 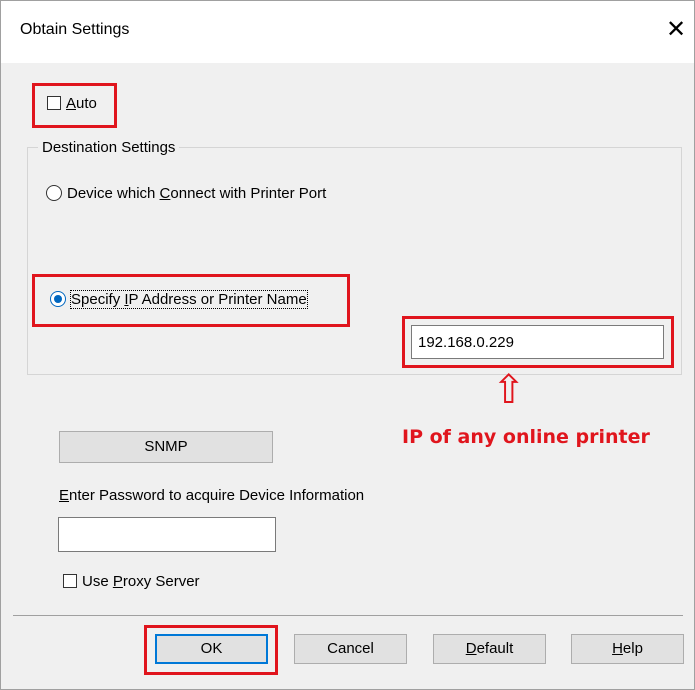 What do you see at coordinates (676, 30) in the screenshot?
I see `close-icon: ✕` at bounding box center [676, 30].